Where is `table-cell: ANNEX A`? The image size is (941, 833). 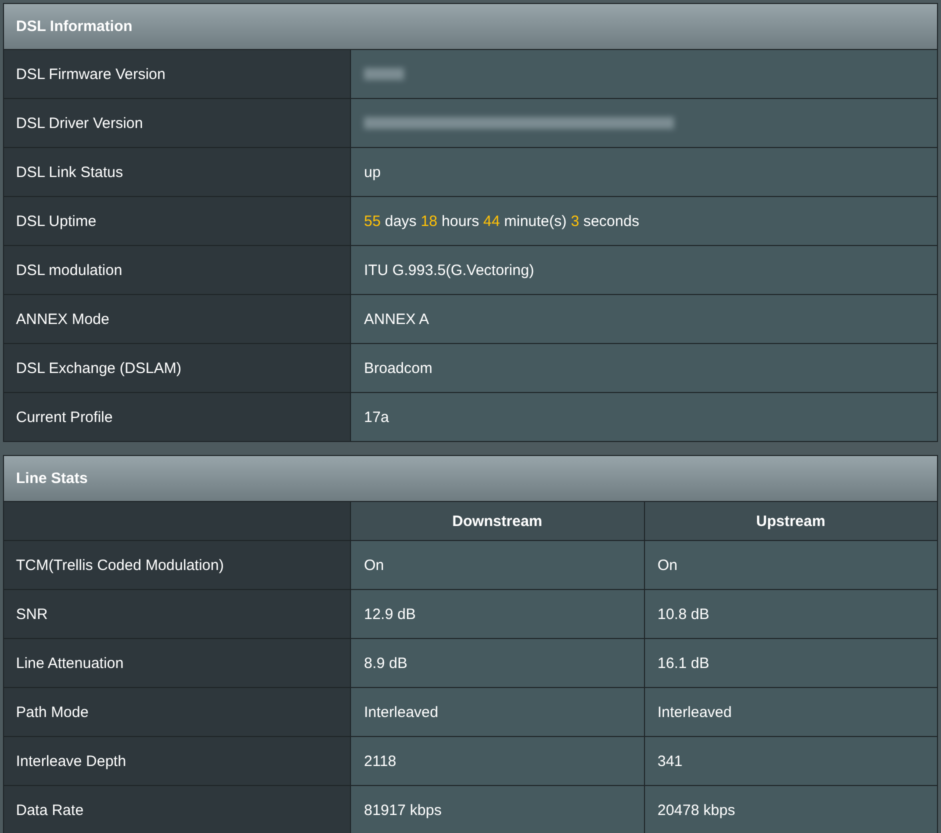
table-cell: ANNEX A is located at coordinates (644, 319).